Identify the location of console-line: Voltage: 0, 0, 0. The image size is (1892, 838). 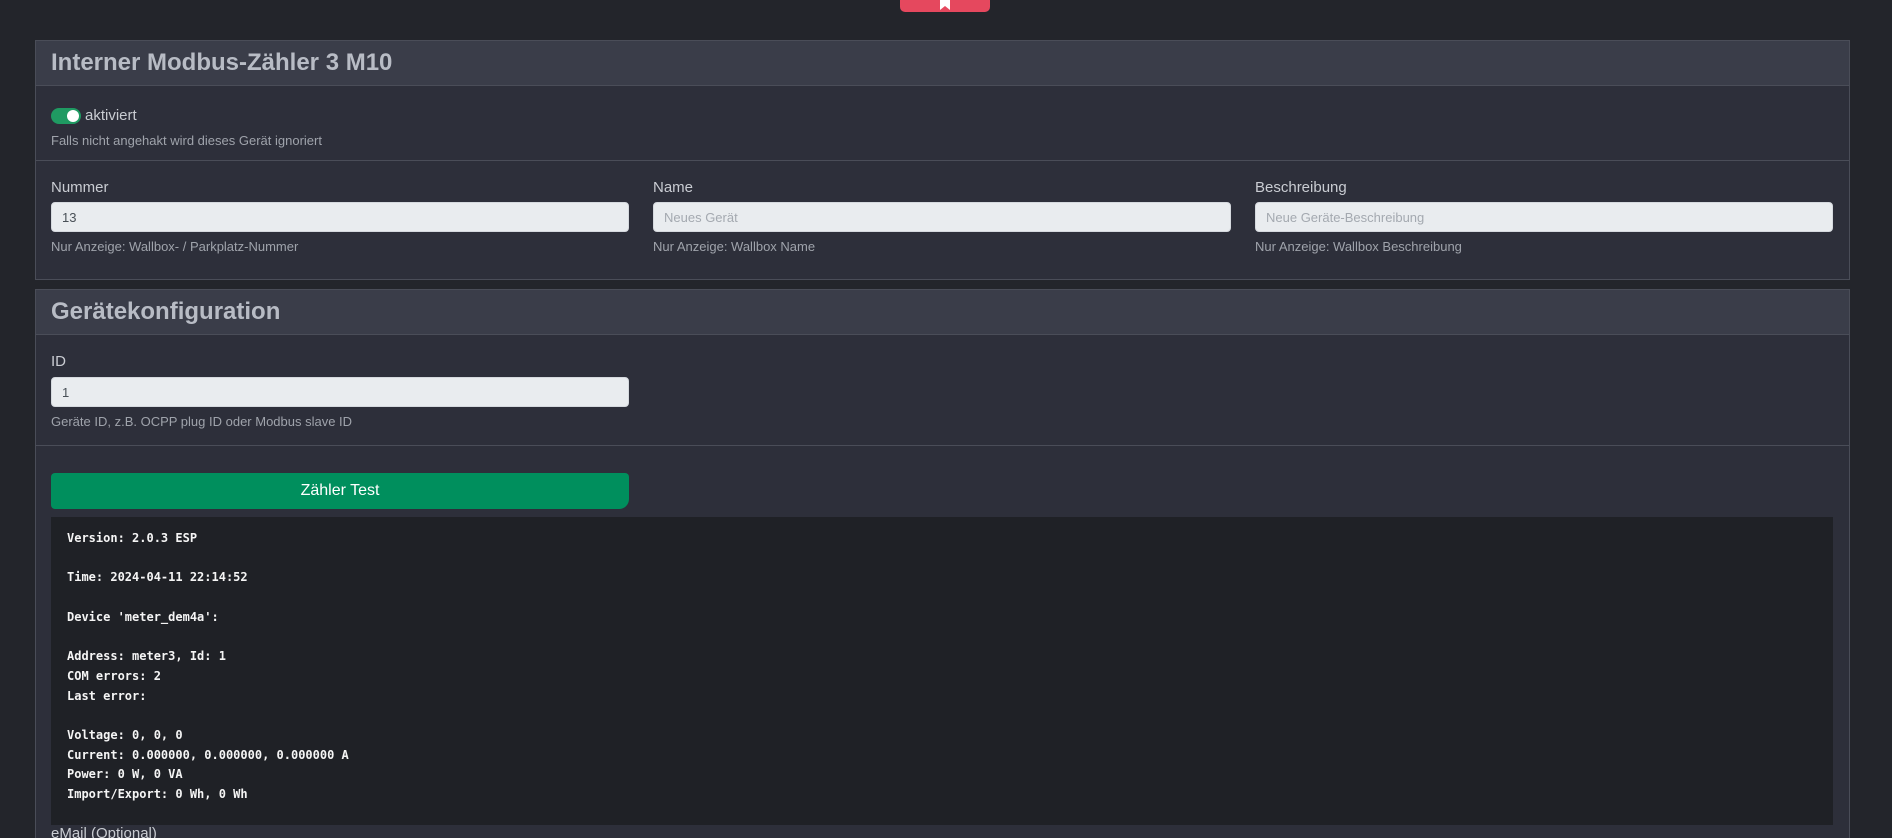
(125, 734).